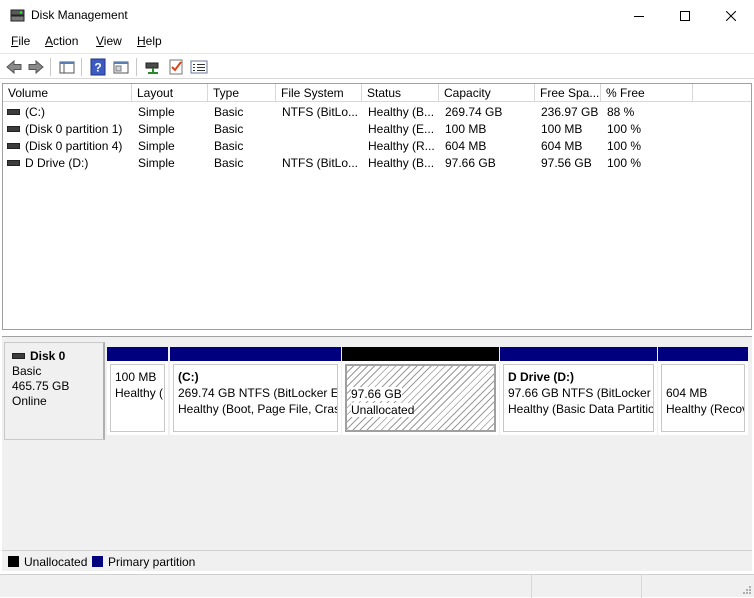  I want to click on partition-recovery: 604 MB Healthy (Recovery Partition), so click(703, 391).